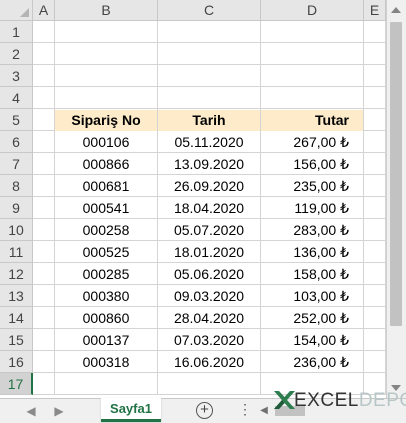 The height and width of the screenshot is (423, 406). Describe the element at coordinates (16, 296) in the screenshot. I see `row-header-13: 13` at that location.